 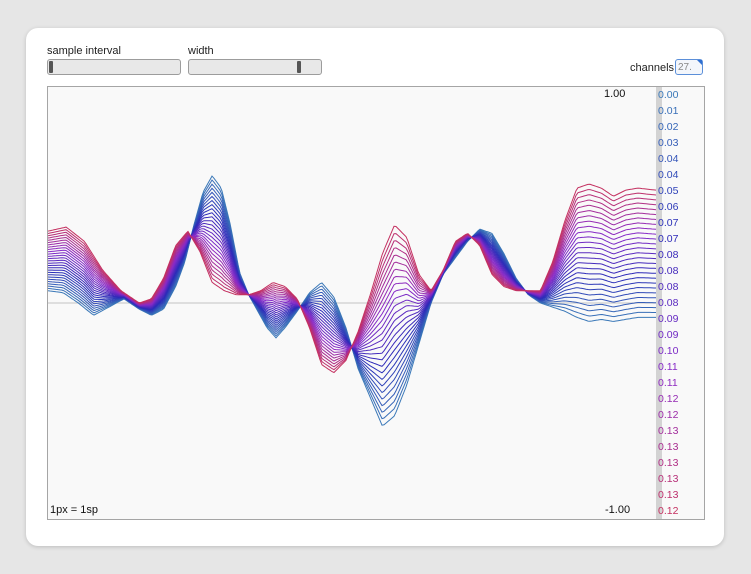 What do you see at coordinates (201, 51) in the screenshot?
I see `width-label: width` at bounding box center [201, 51].